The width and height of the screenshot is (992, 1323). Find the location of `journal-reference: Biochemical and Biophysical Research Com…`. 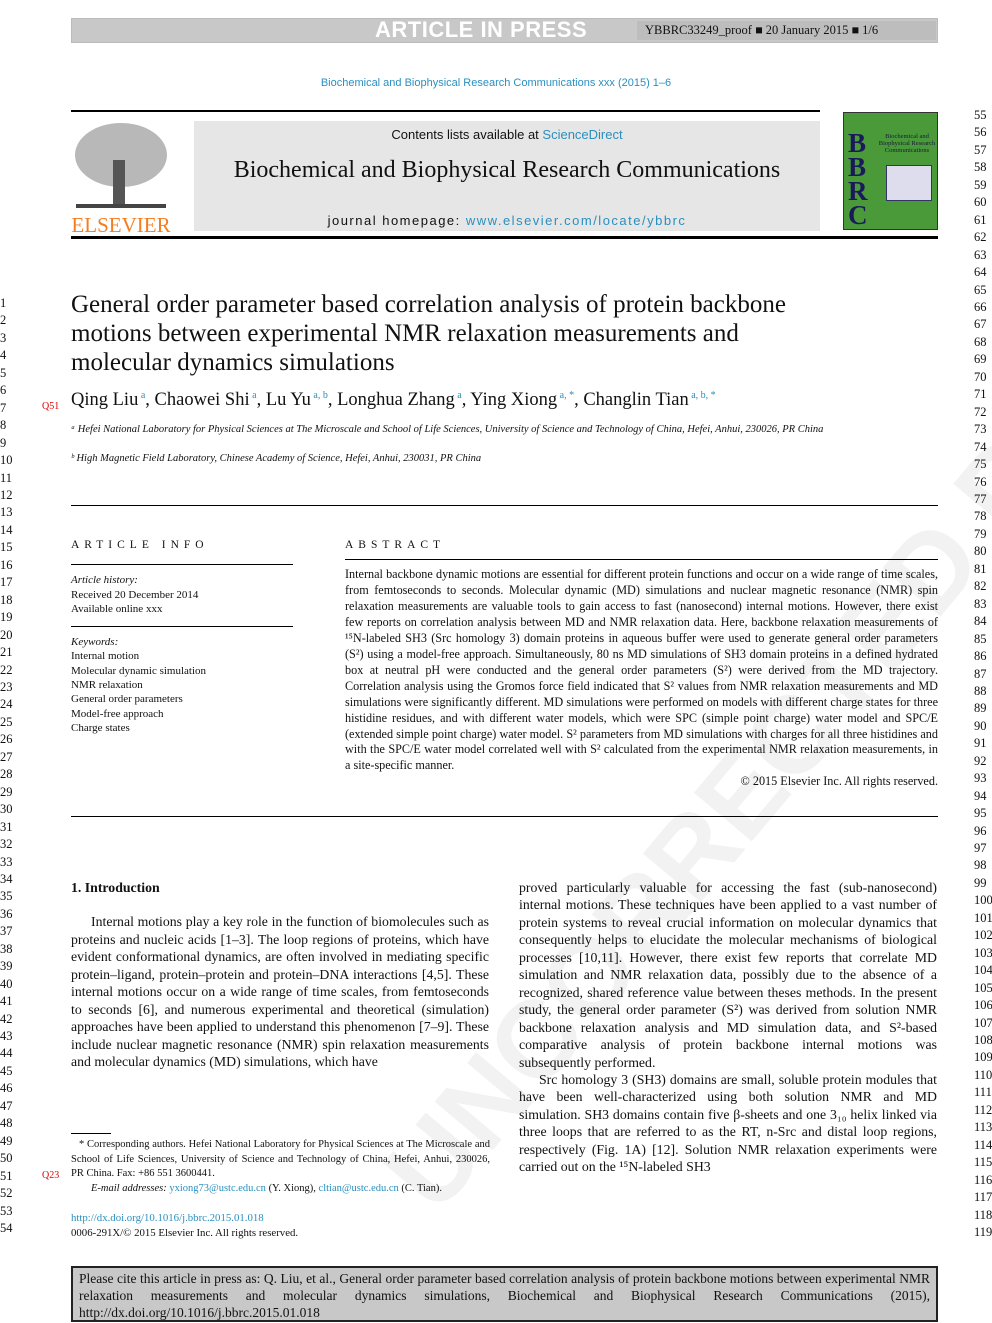

journal-reference: Biochemical and Biophysical Research Com… is located at coordinates (496, 83).